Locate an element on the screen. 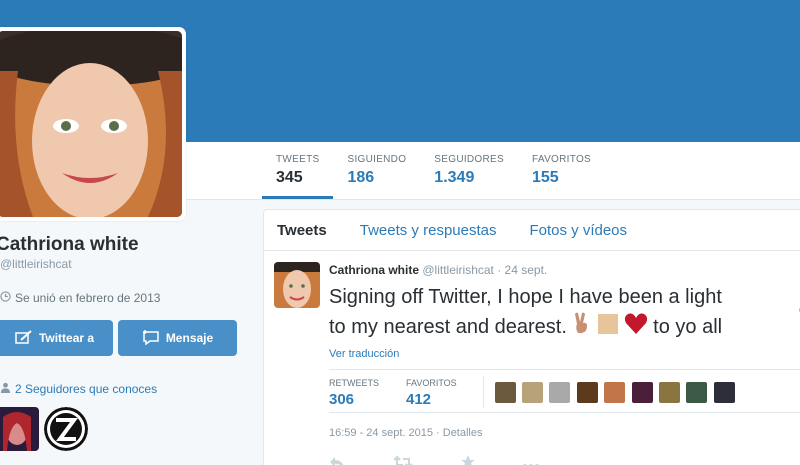 The width and height of the screenshot is (800, 465). translate-link: Ver traducción is located at coordinates (364, 354).